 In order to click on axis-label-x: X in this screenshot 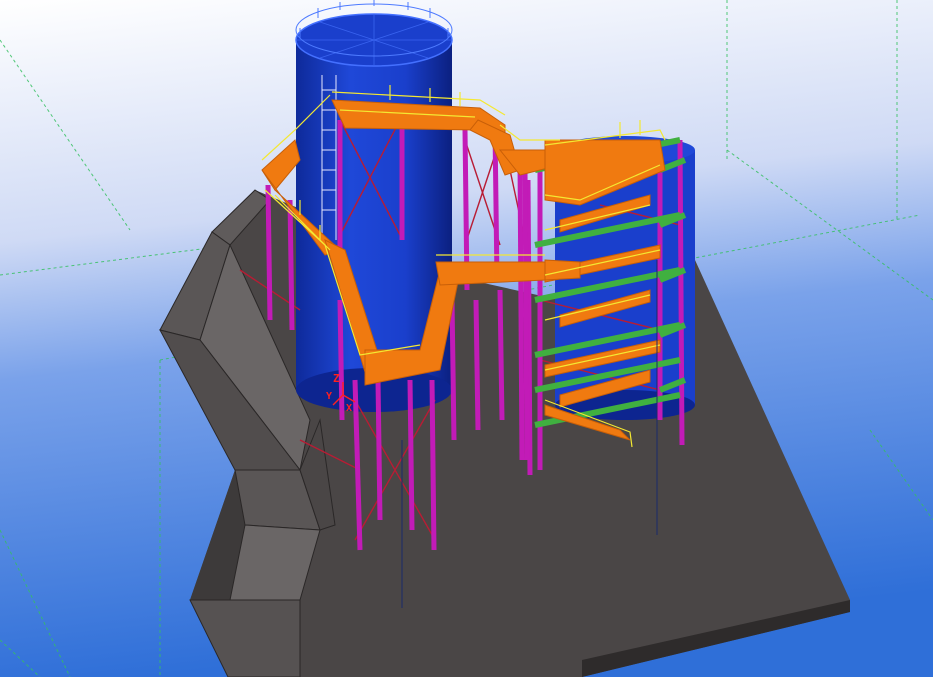, I will do `click(349, 408)`.